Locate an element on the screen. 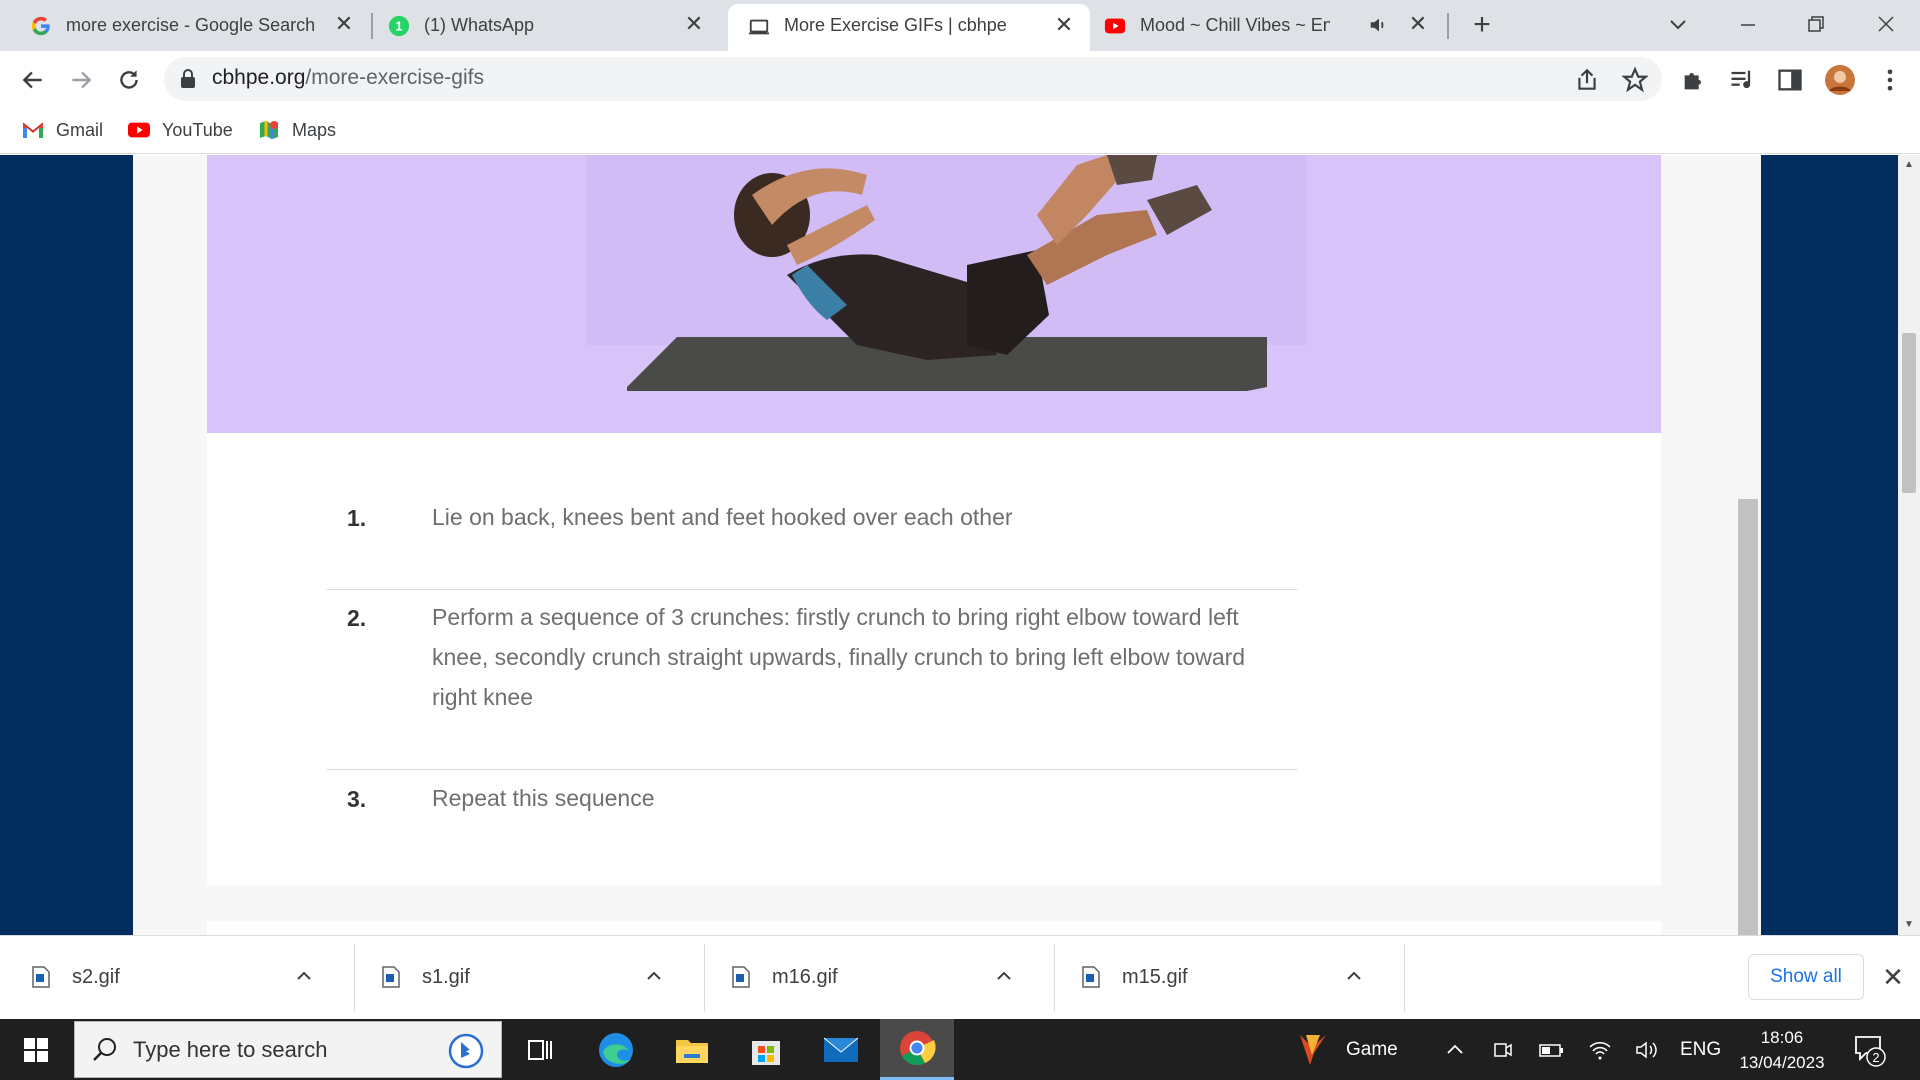 The width and height of the screenshot is (1920, 1080). minimize-window-icon is located at coordinates (1748, 24).